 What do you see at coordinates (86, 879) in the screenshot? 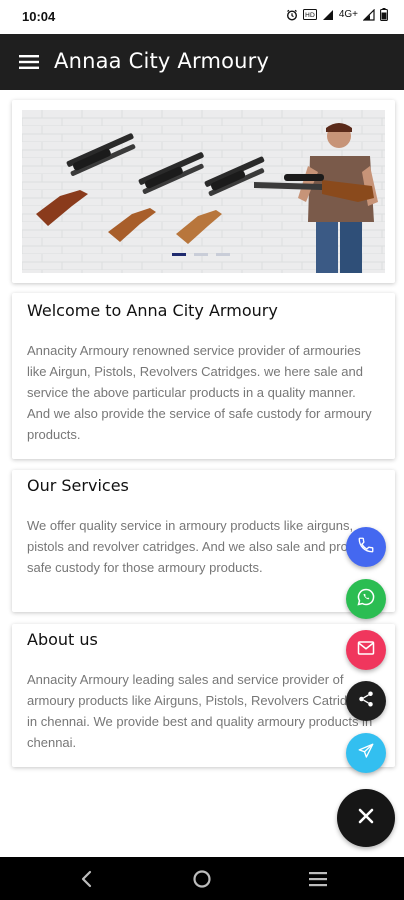
I see `back-icon` at bounding box center [86, 879].